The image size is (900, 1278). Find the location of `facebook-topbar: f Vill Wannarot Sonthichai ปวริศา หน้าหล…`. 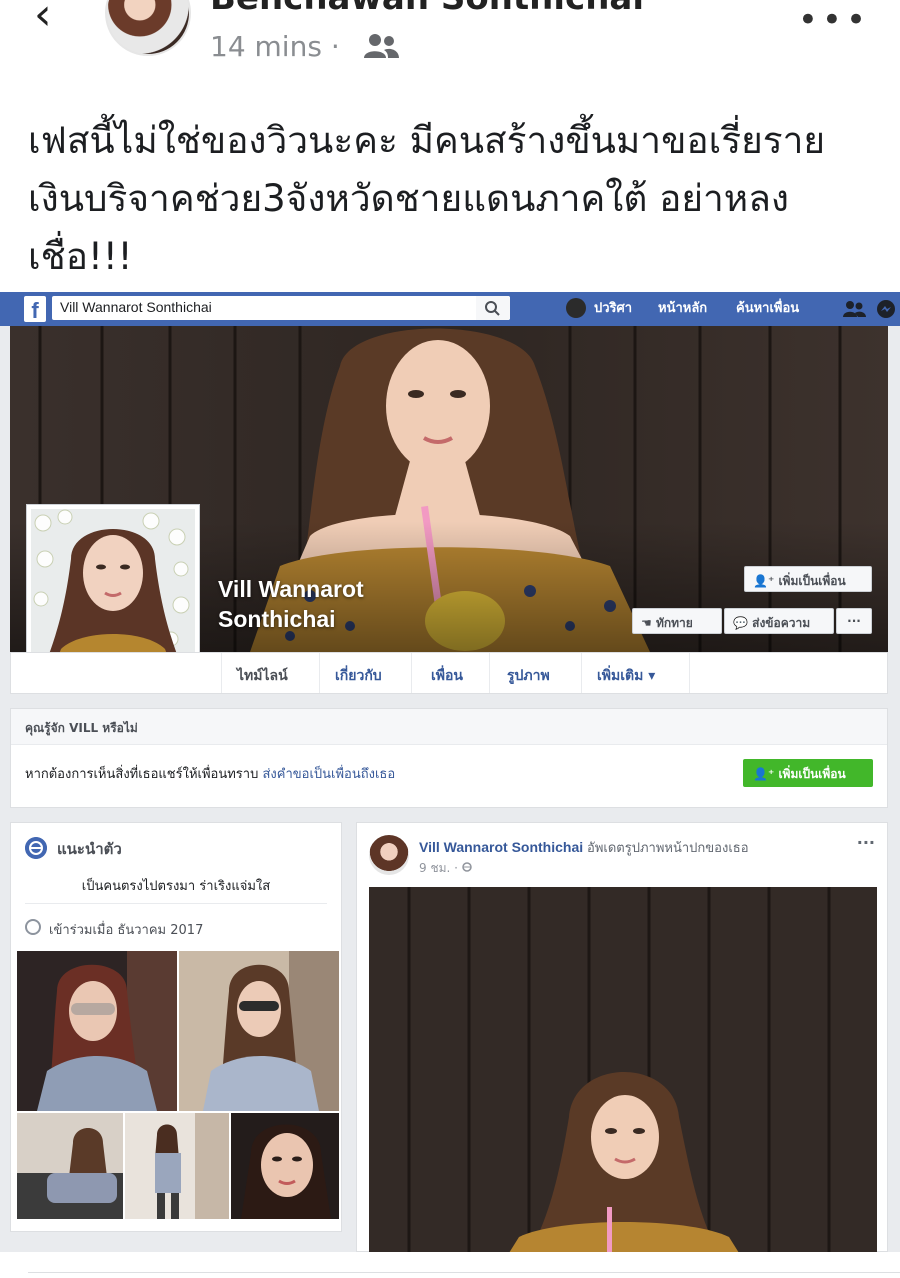

facebook-topbar: f Vill Wannarot Sonthichai ปวริศา หน้าหล… is located at coordinates (450, 309).